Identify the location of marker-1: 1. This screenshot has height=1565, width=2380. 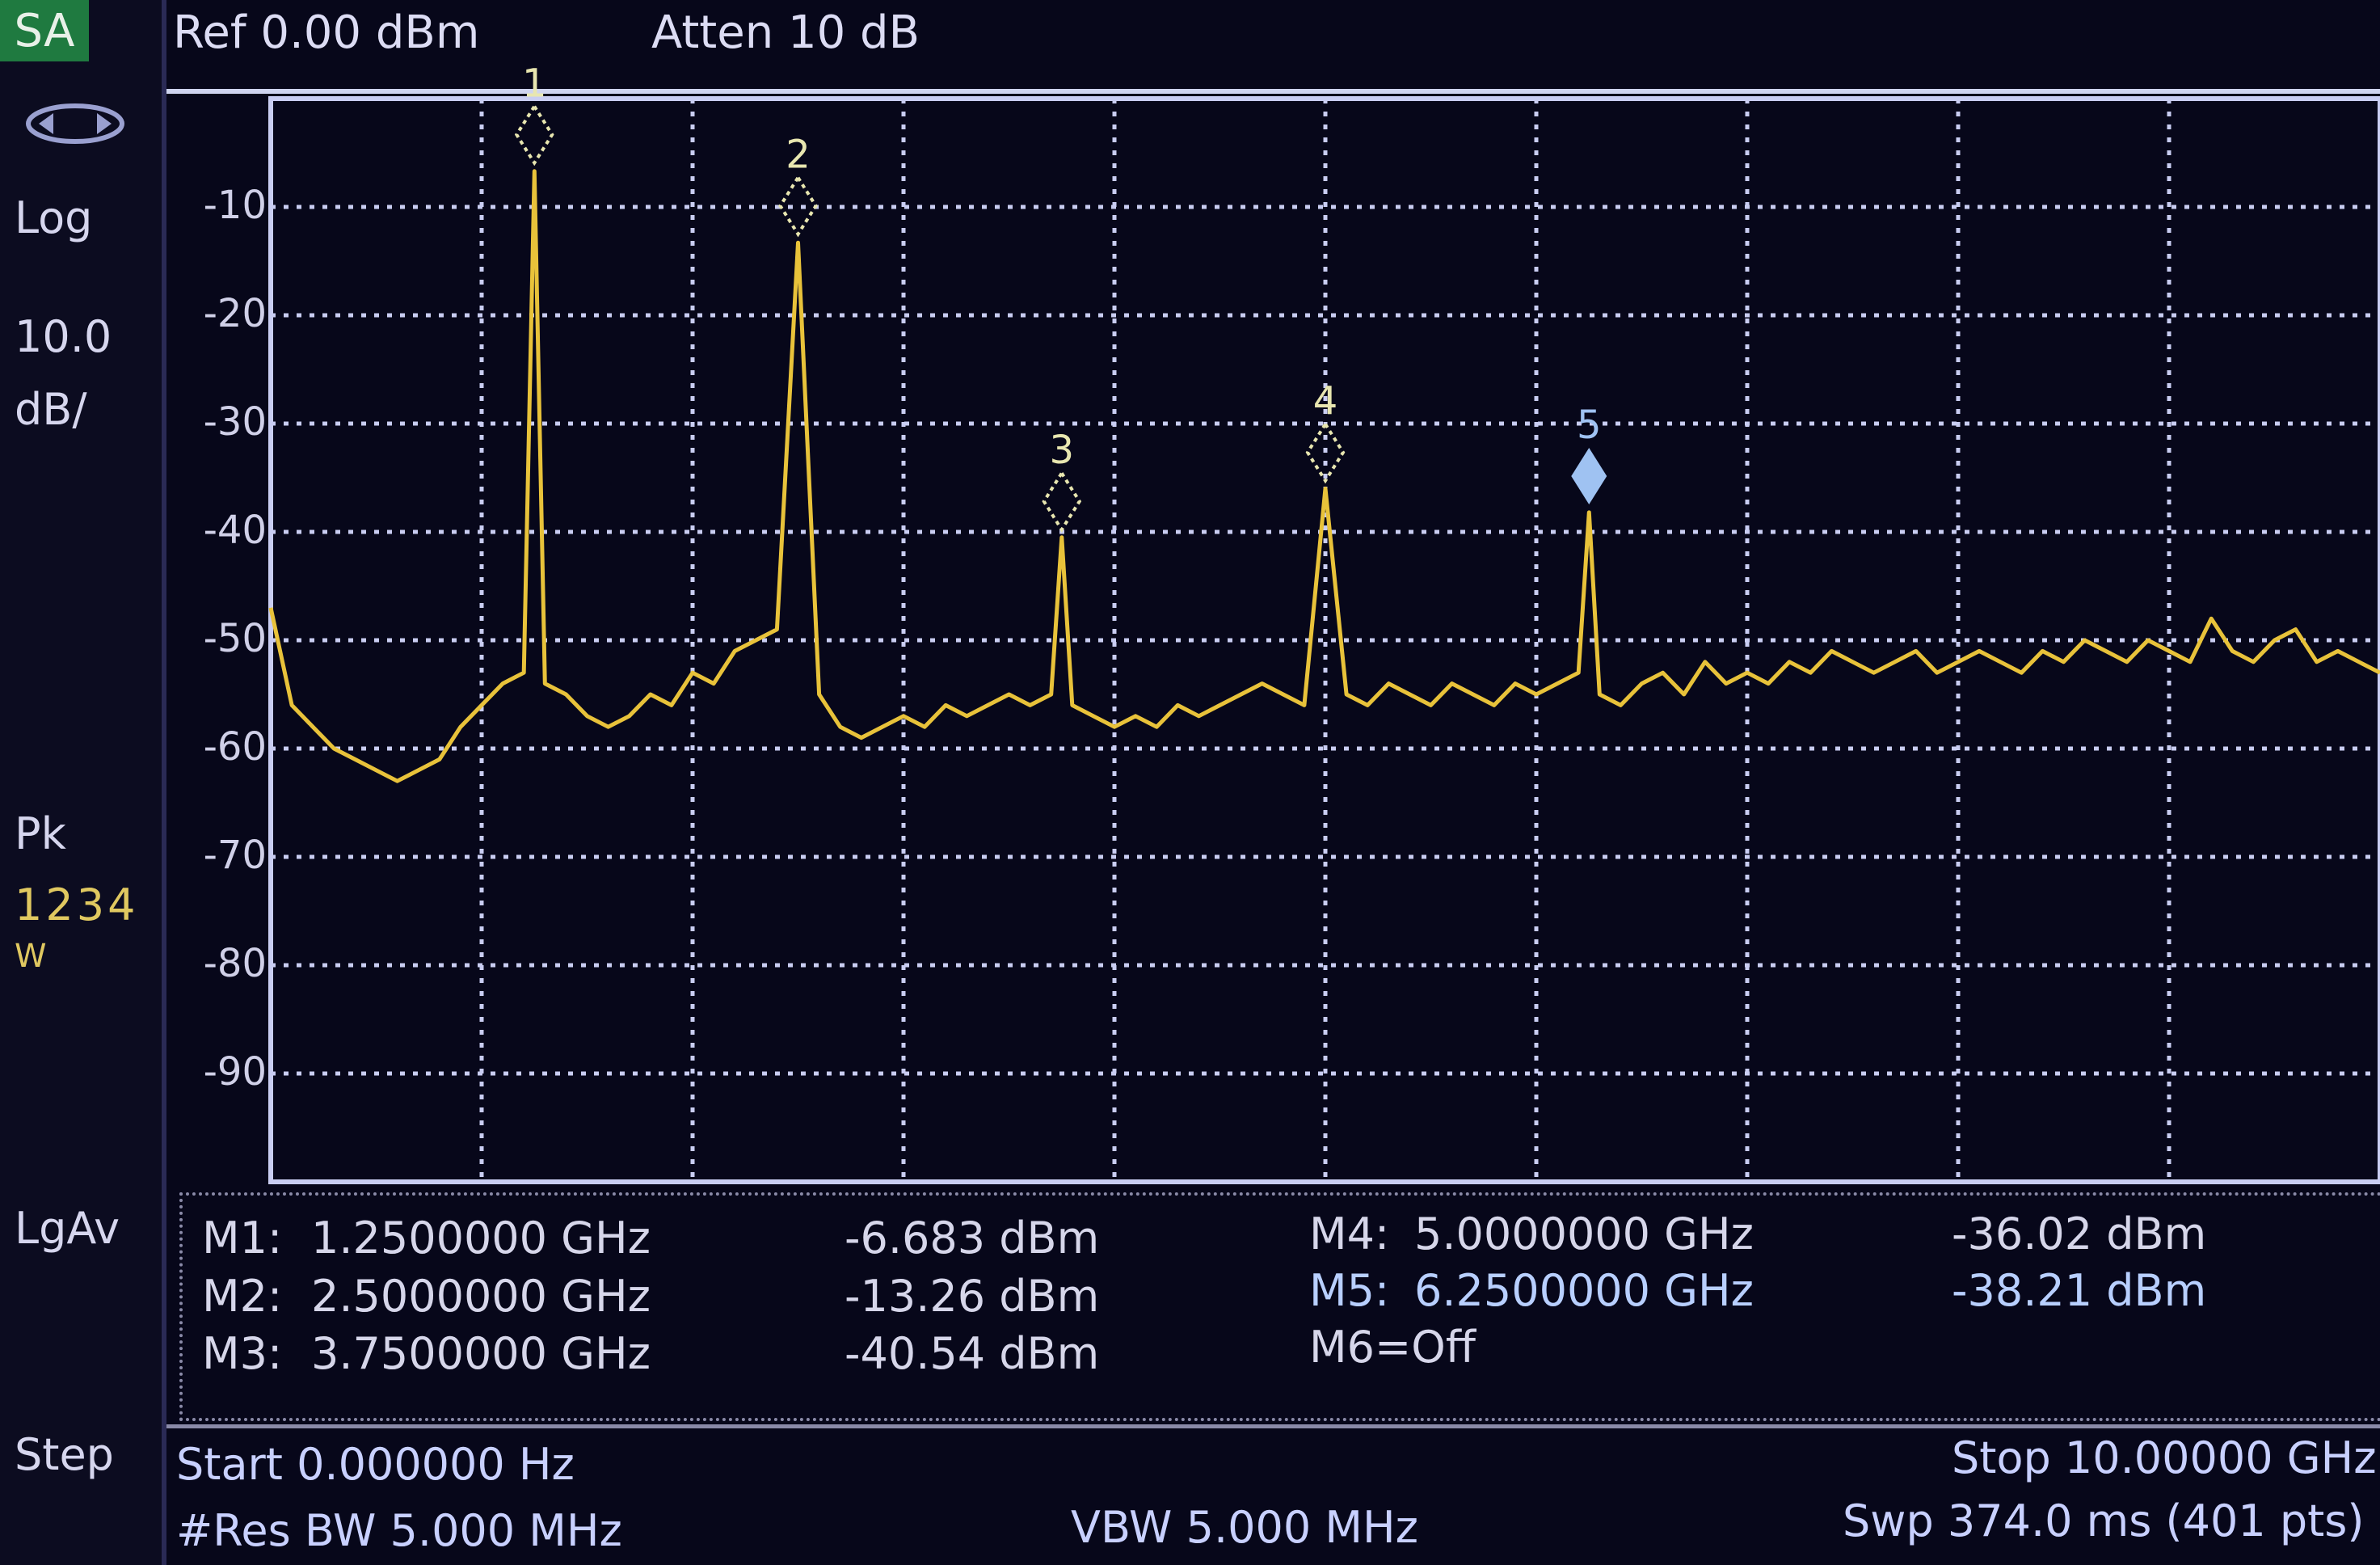
(534, 114).